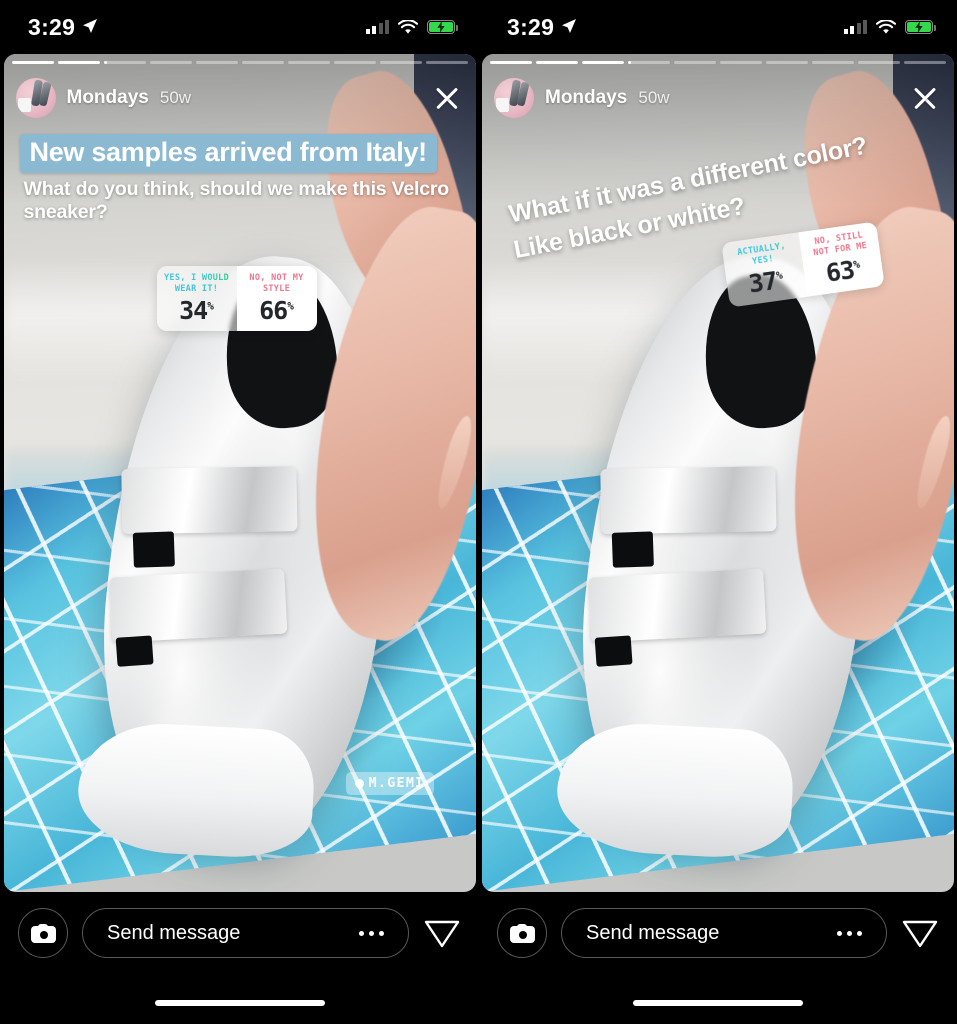 This screenshot has height=1024, width=957. Describe the element at coordinates (228, 153) in the screenshot. I see `story-headline-text: New samples arrived from Italy!` at that location.